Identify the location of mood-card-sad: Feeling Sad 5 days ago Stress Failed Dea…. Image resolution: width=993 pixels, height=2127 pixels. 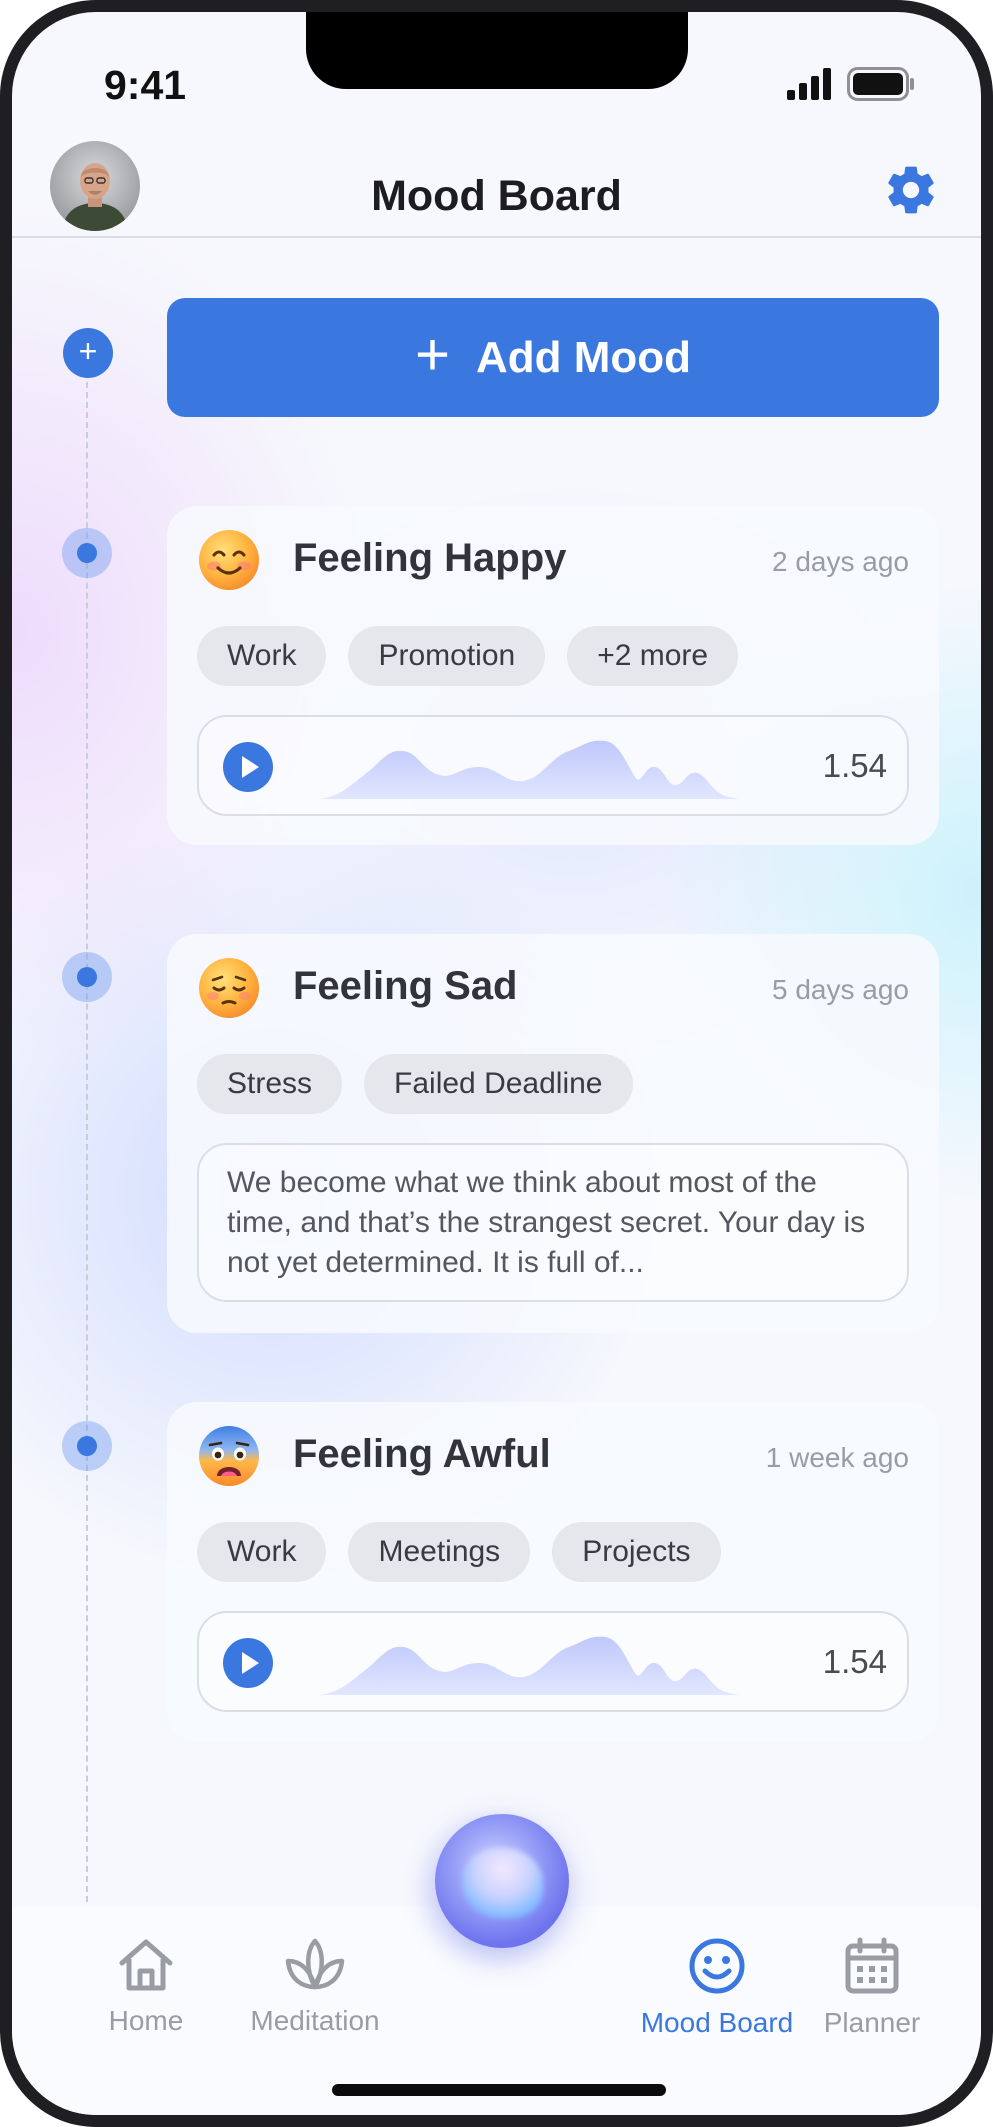
(553, 1133).